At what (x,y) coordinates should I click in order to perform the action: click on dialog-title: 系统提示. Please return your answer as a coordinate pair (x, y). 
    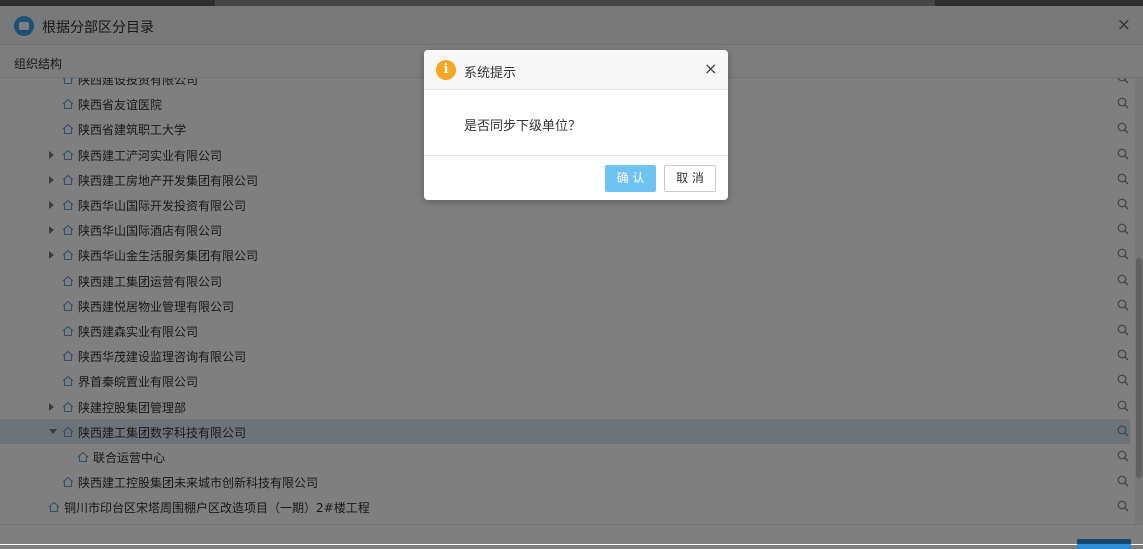
    Looking at the image, I should click on (490, 73).